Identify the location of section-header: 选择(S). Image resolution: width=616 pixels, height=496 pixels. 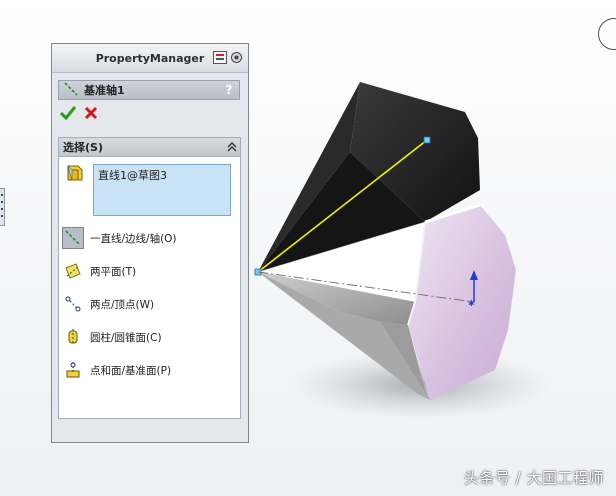
(149, 147).